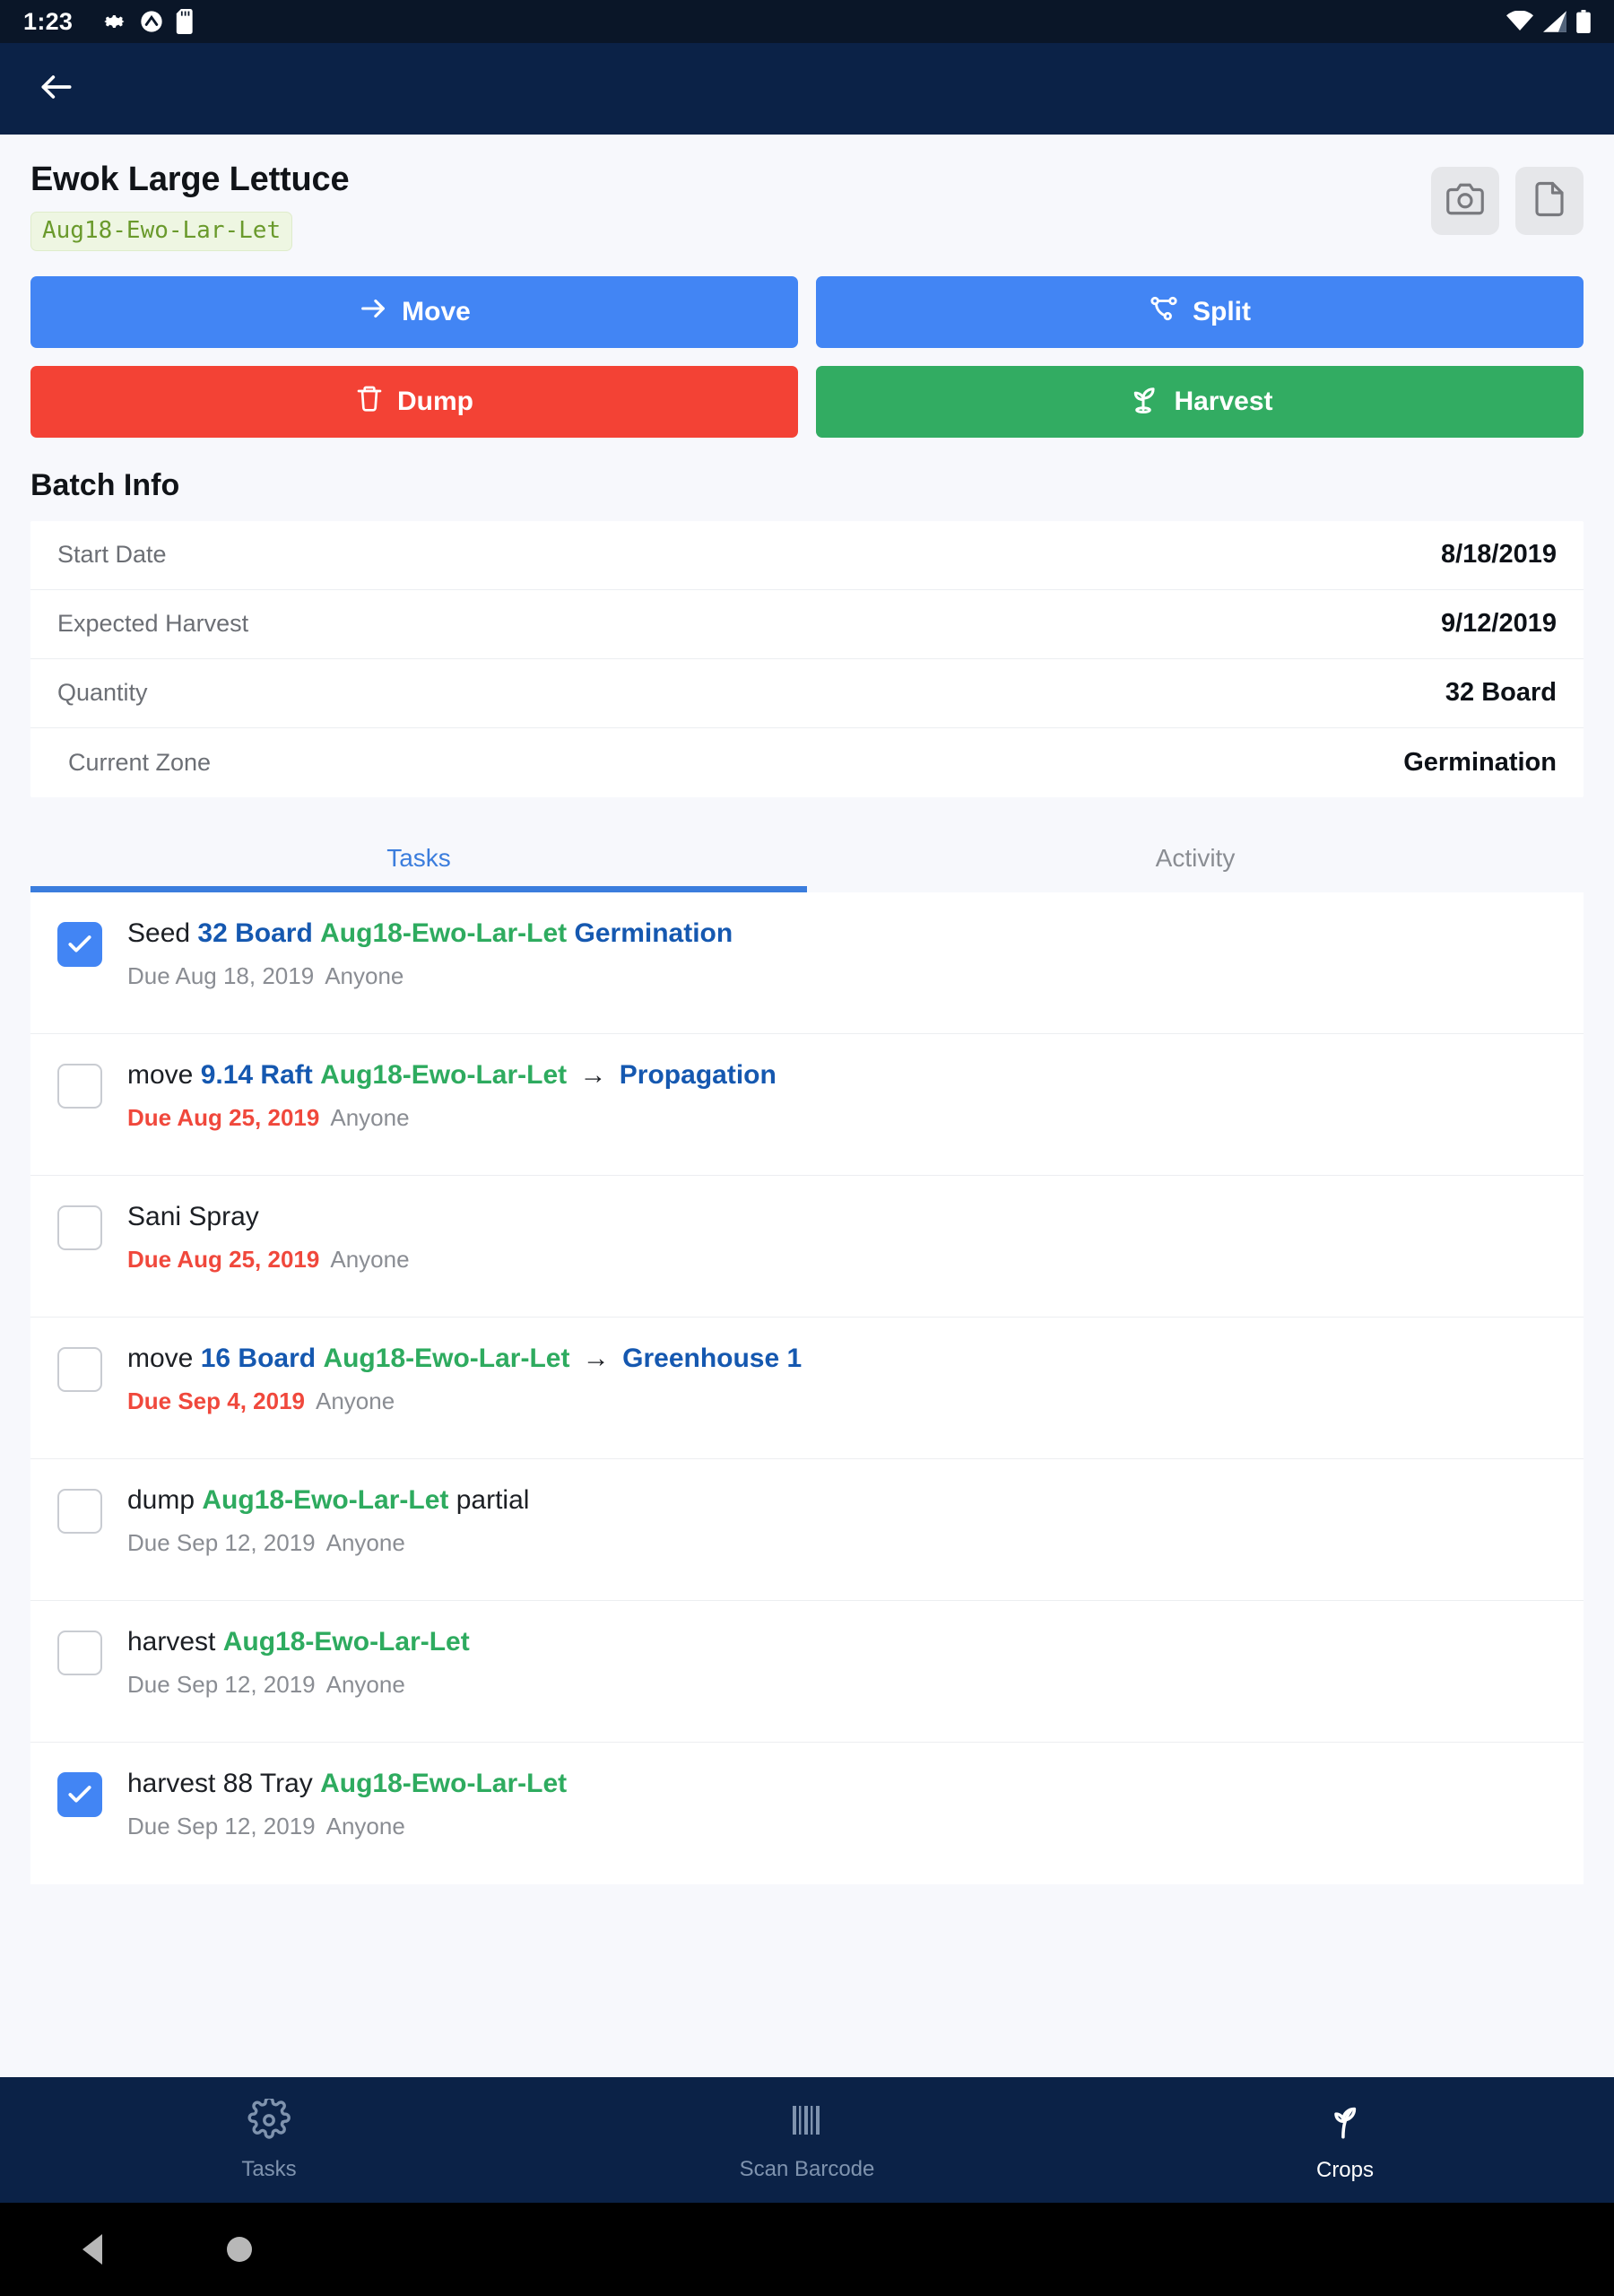 This screenshot has width=1614, height=2296. What do you see at coordinates (1164, 312) in the screenshot?
I see `split-branch-icon` at bounding box center [1164, 312].